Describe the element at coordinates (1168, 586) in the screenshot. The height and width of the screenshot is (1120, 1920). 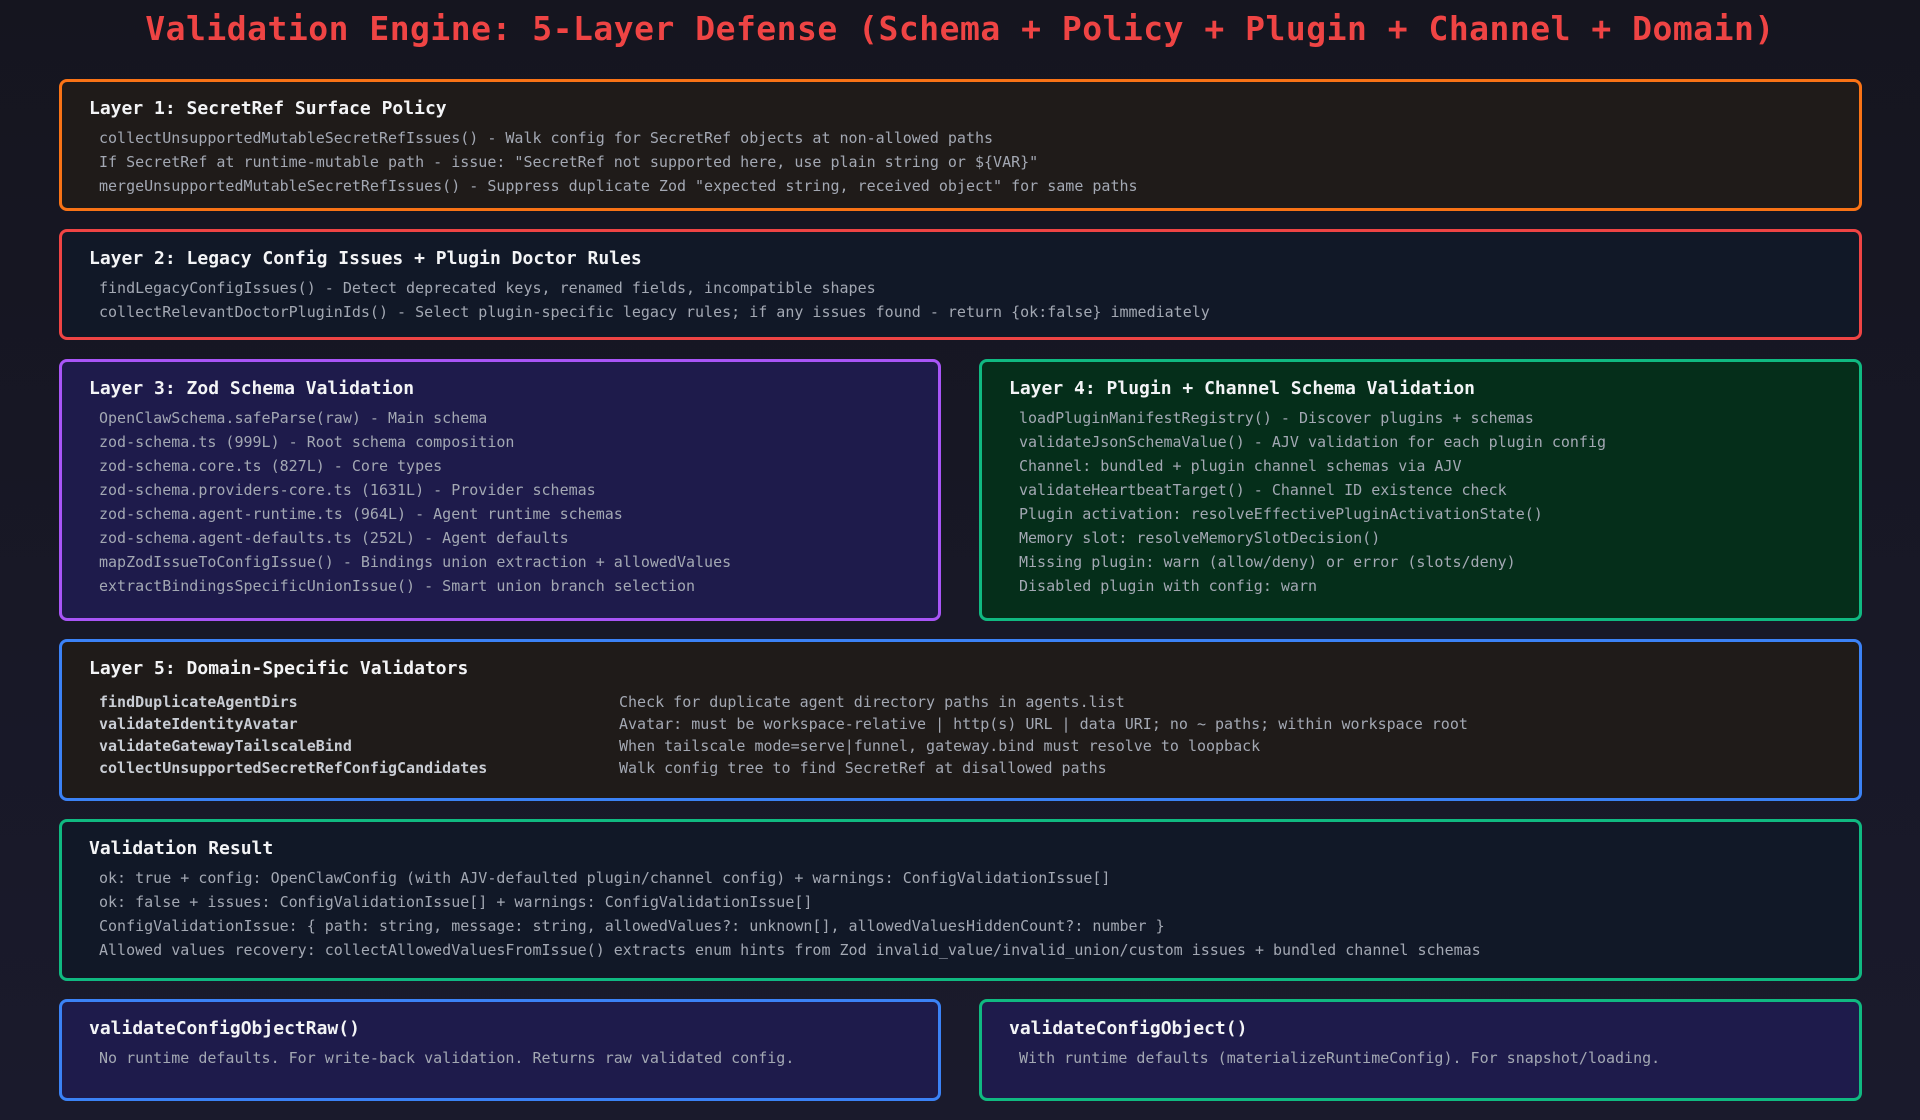
I see `layer4-line: Disabled plugin with config: warn` at that location.